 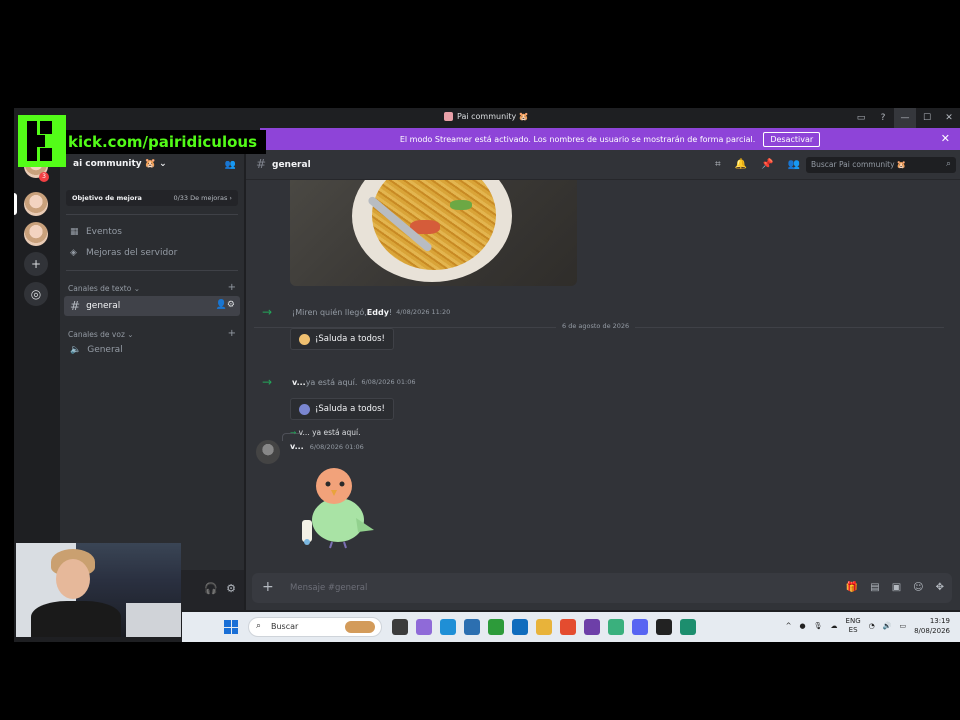 What do you see at coordinates (291, 165) in the screenshot?
I see `channel-title: general` at bounding box center [291, 165].